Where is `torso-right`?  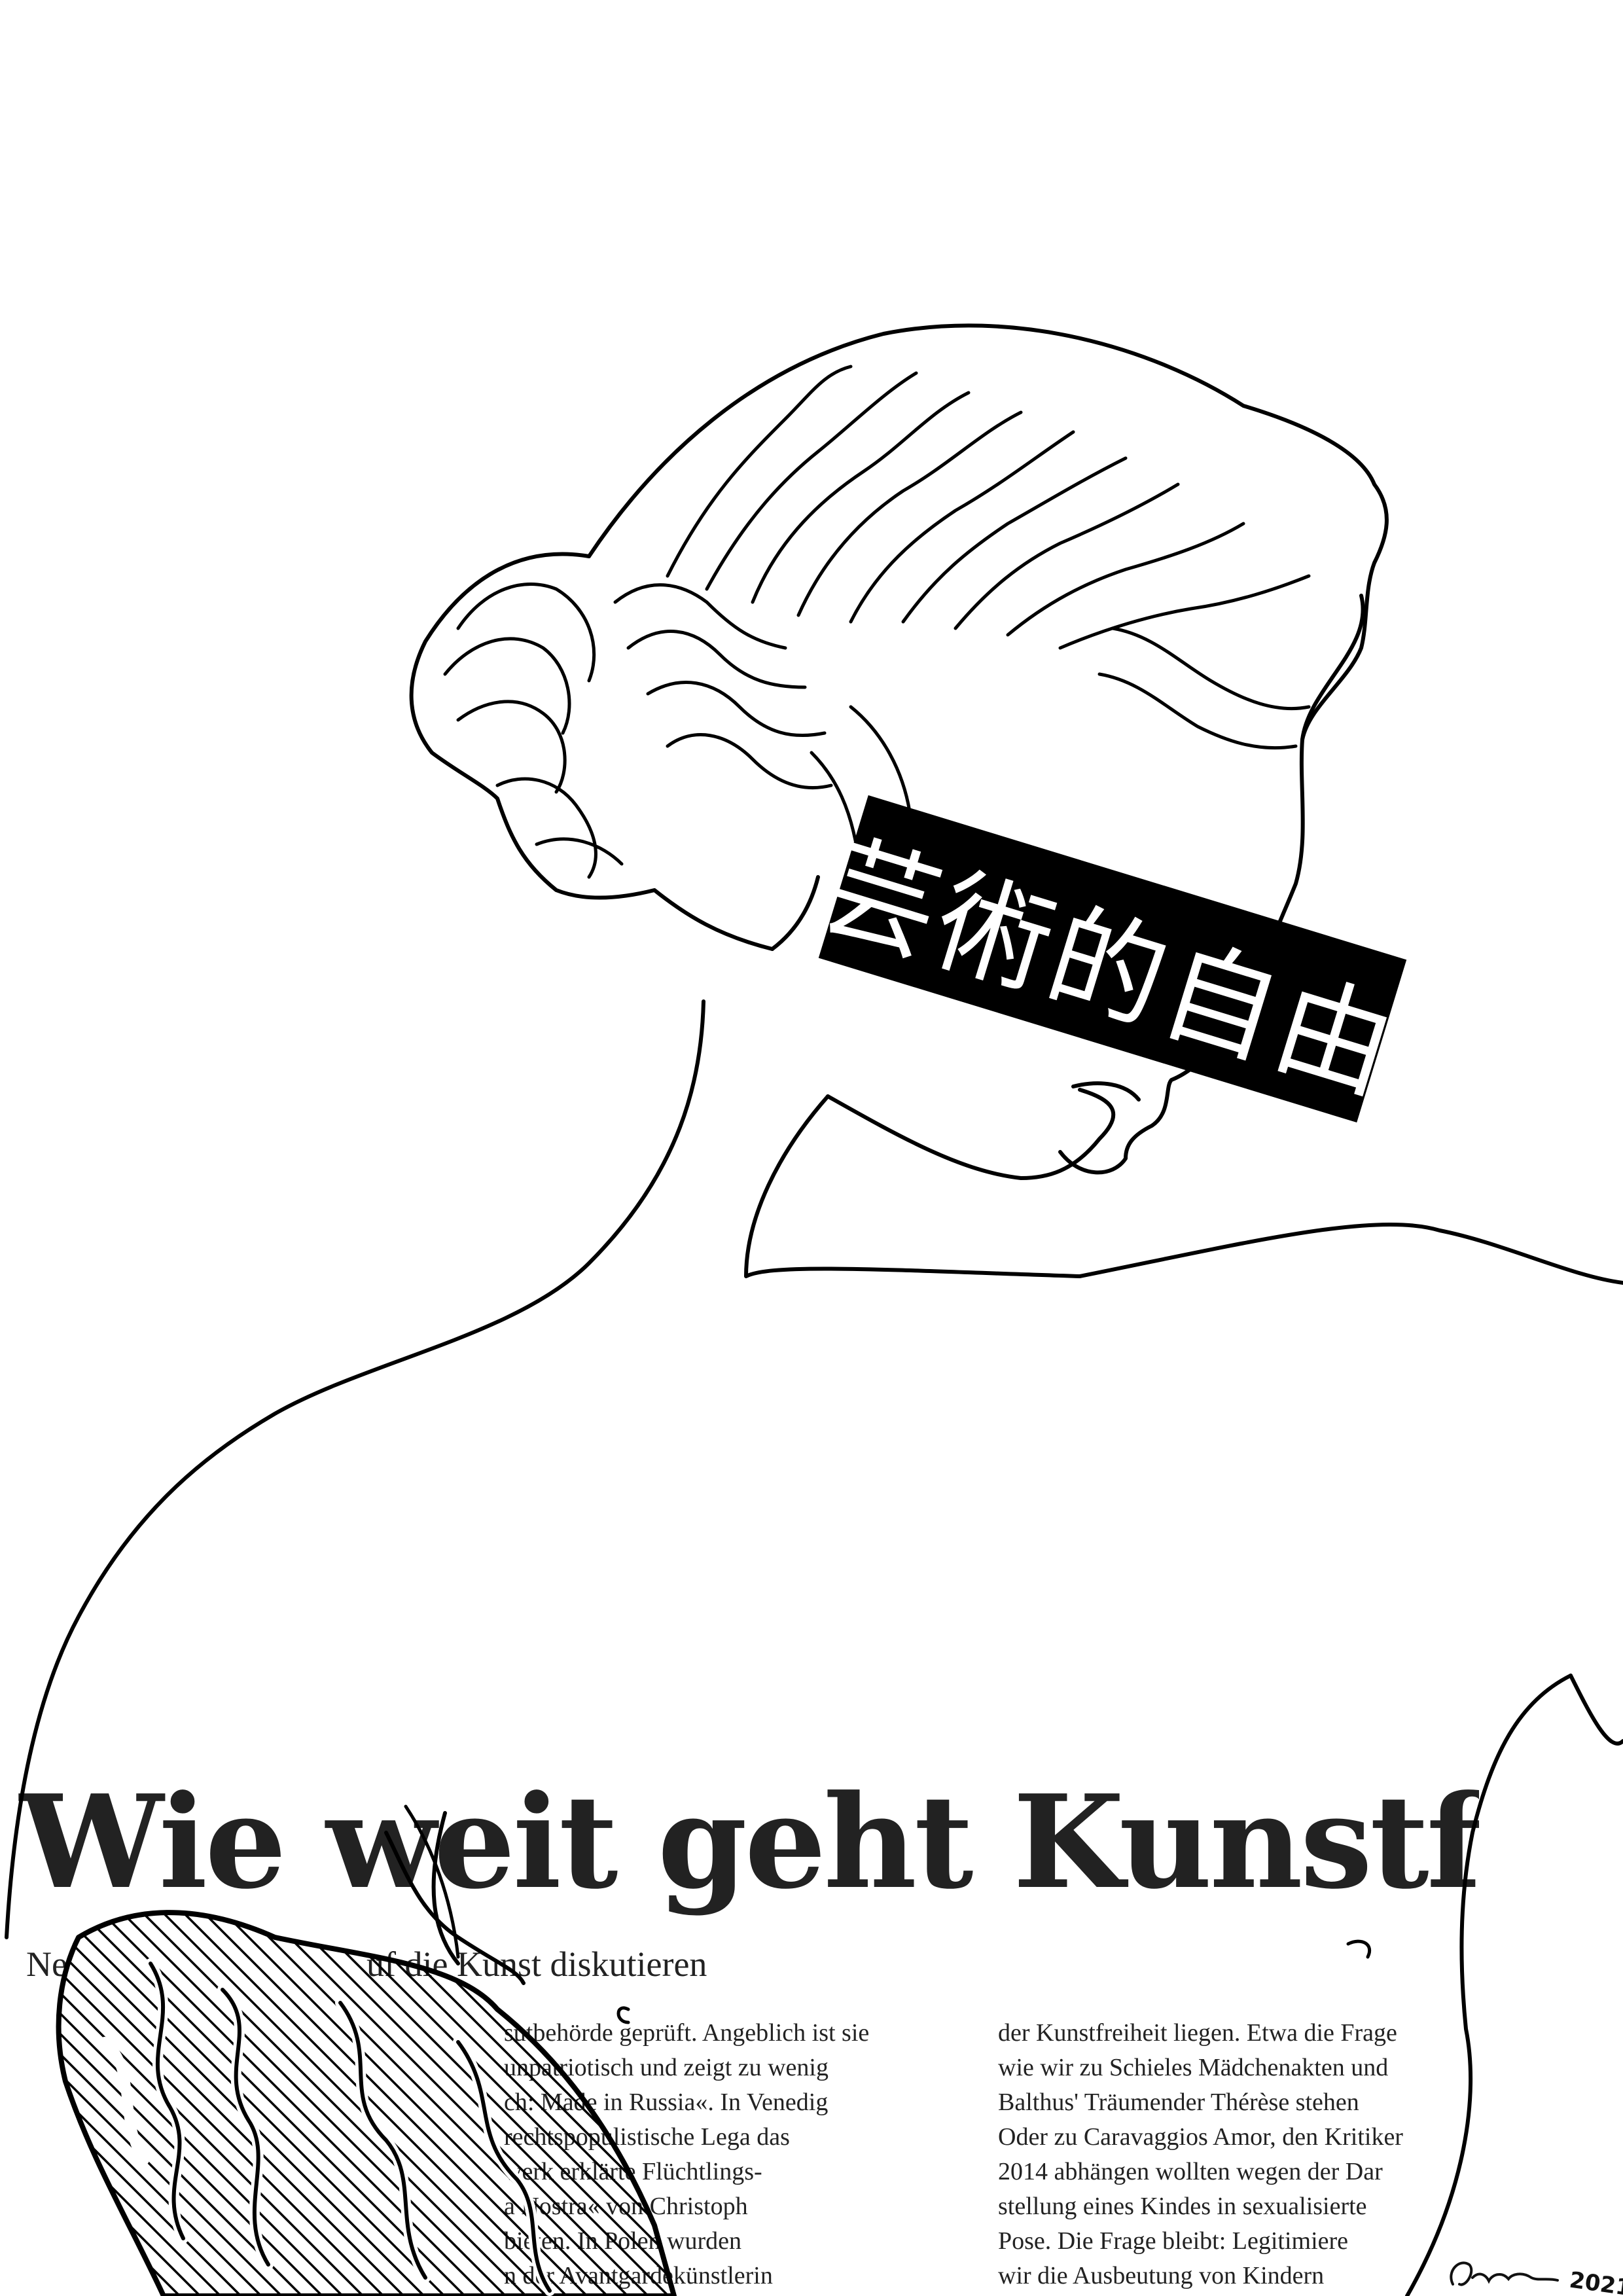 torso-right is located at coordinates (1489, 1985).